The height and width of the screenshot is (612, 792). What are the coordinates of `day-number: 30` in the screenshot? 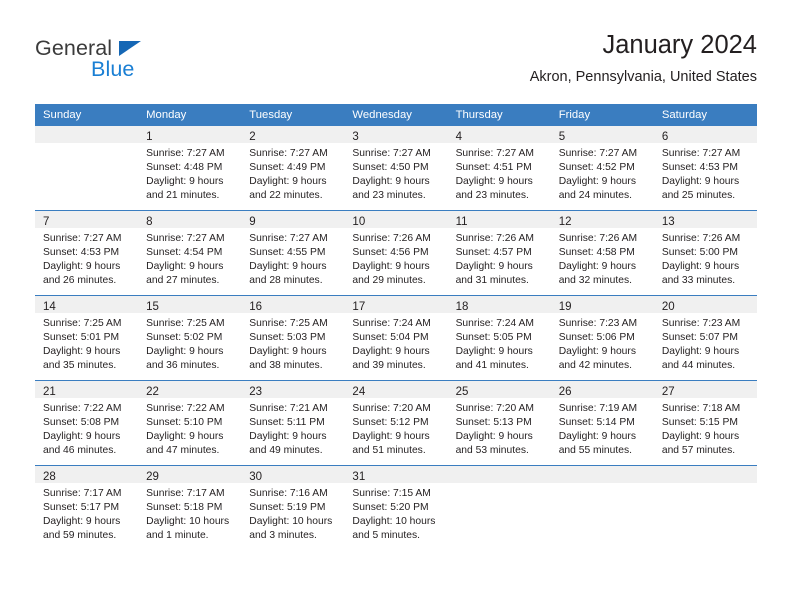 It's located at (256, 477).